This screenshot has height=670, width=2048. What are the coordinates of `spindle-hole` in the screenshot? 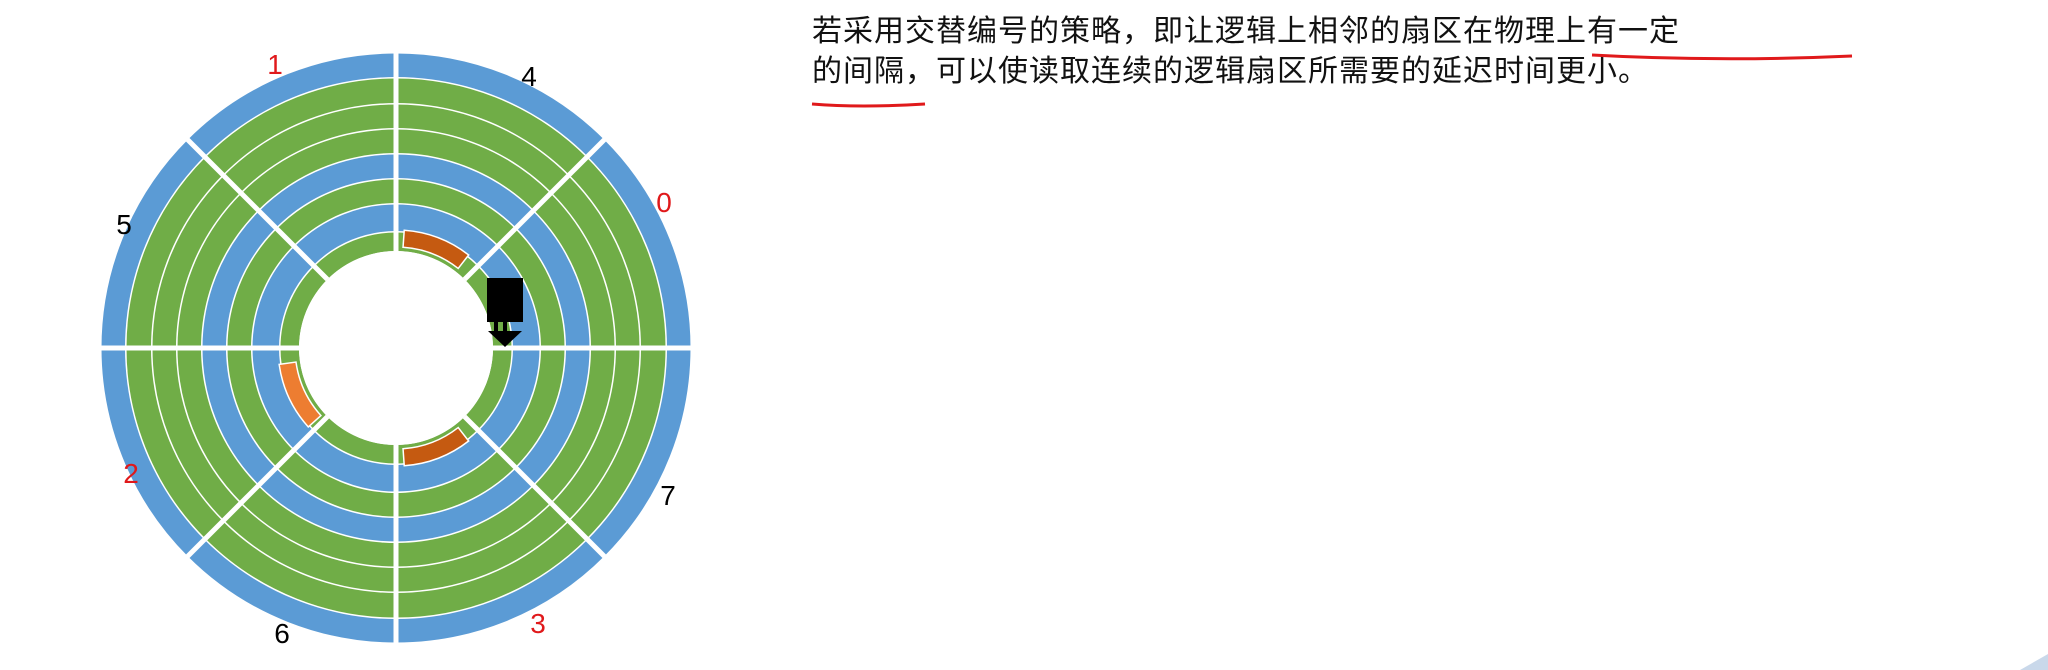 It's located at (396, 348).